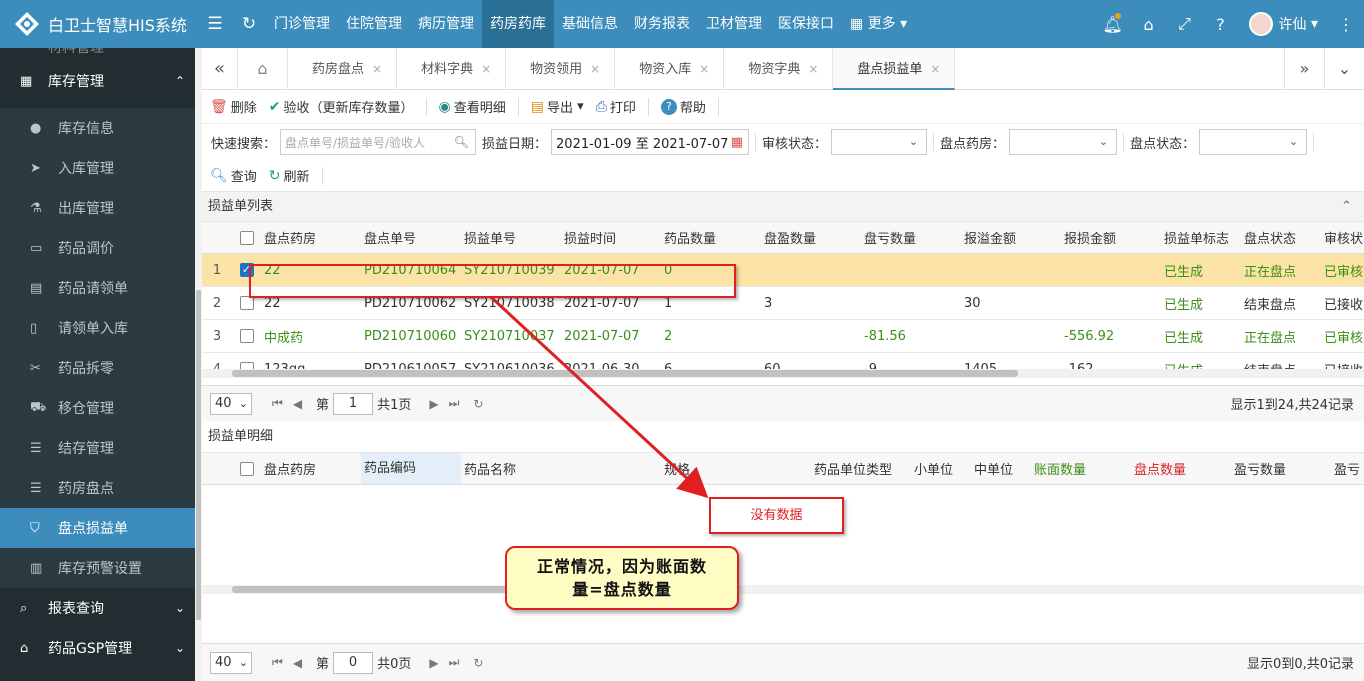 The image size is (1364, 681). What do you see at coordinates (353, 662) in the screenshot?
I see `detail-page-input: 0` at bounding box center [353, 662].